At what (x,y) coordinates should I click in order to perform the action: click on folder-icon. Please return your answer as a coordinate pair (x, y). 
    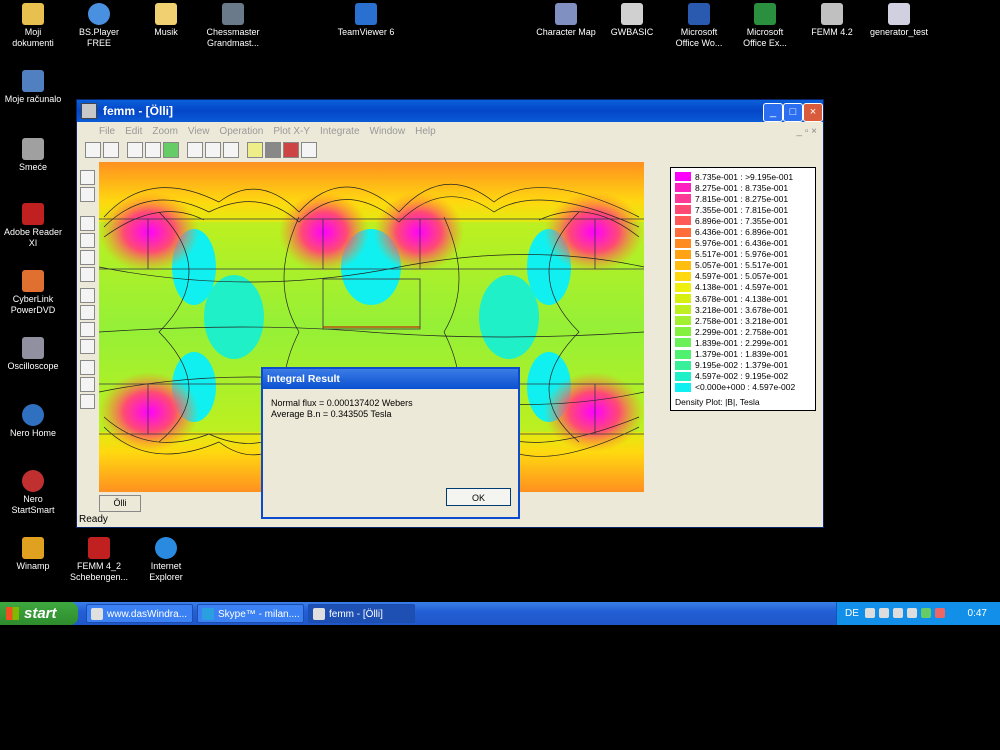
    Looking at the image, I should click on (33, 14).